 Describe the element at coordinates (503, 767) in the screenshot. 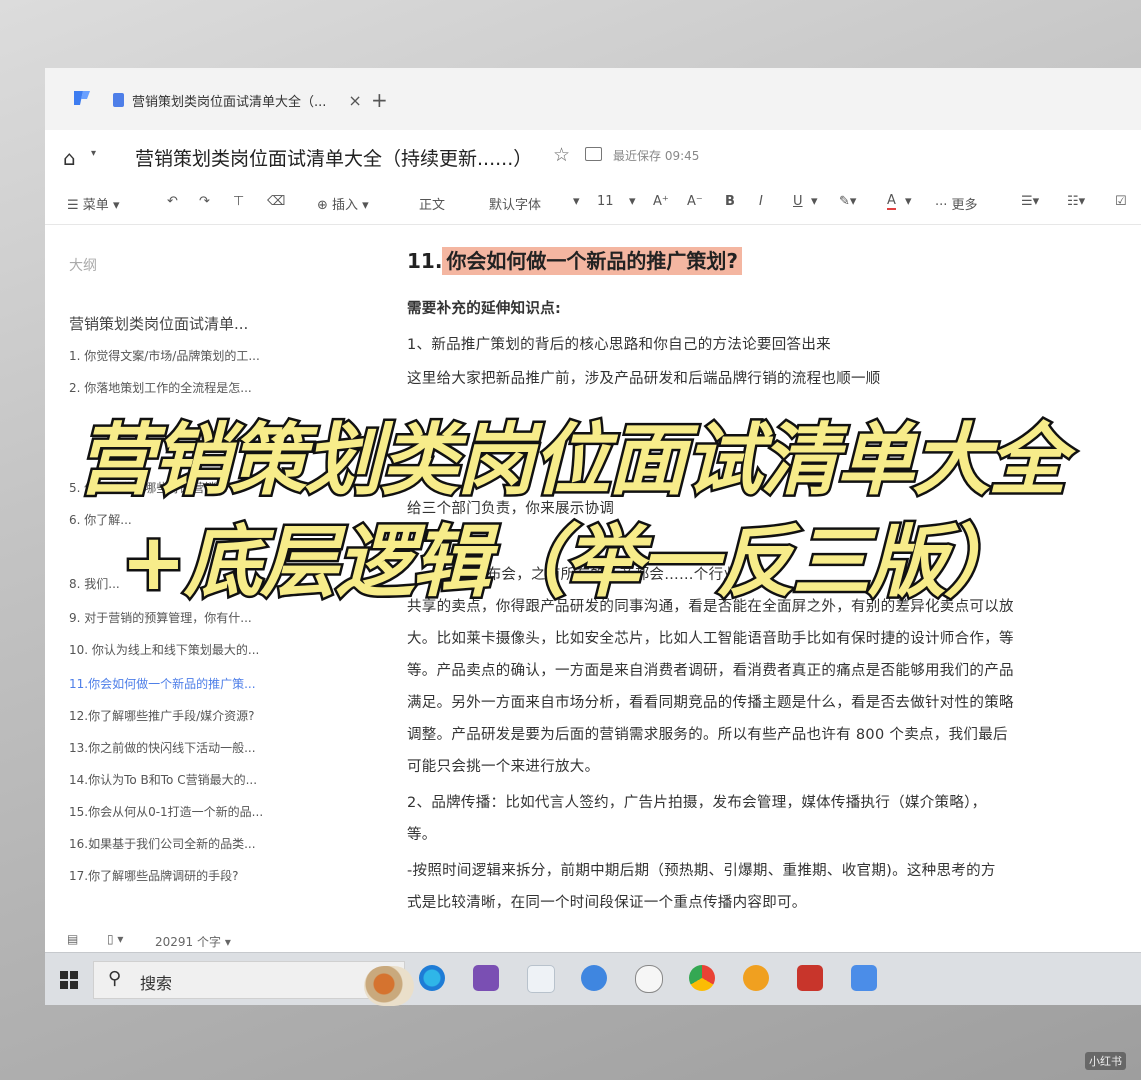

I see `paragraph-line: 可能只会挑一个来进行放大。` at that location.